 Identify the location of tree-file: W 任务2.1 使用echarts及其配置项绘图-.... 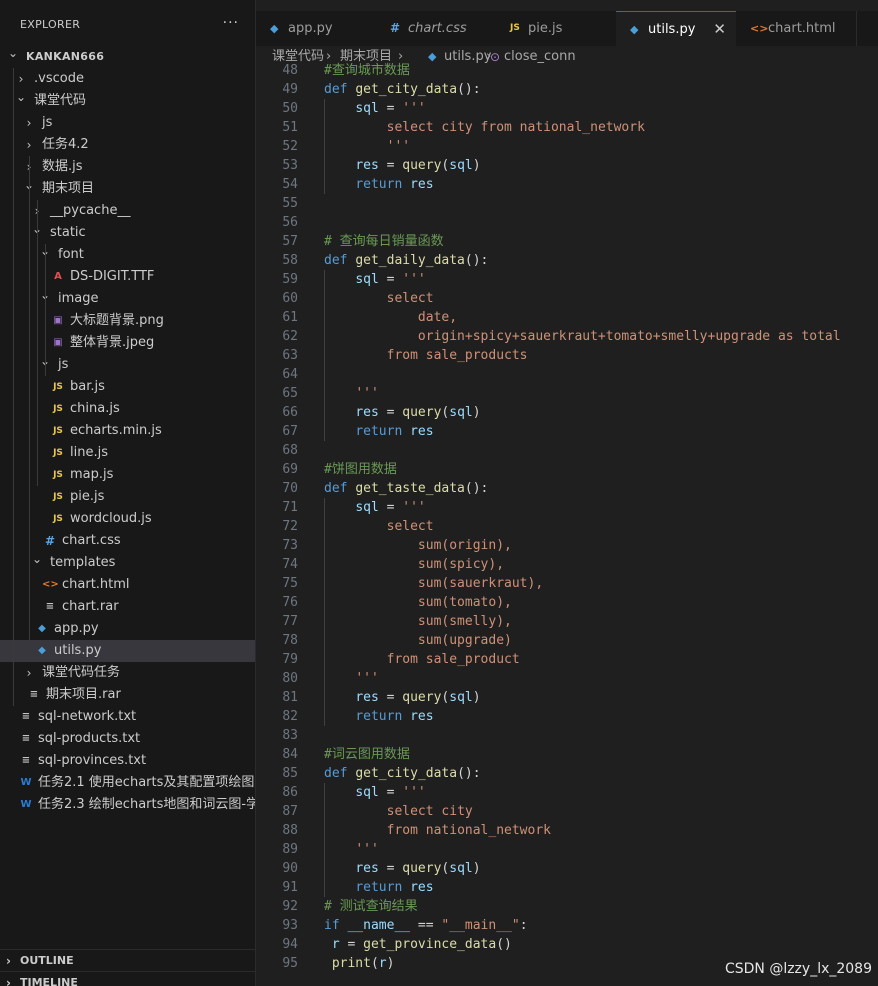
(127, 783).